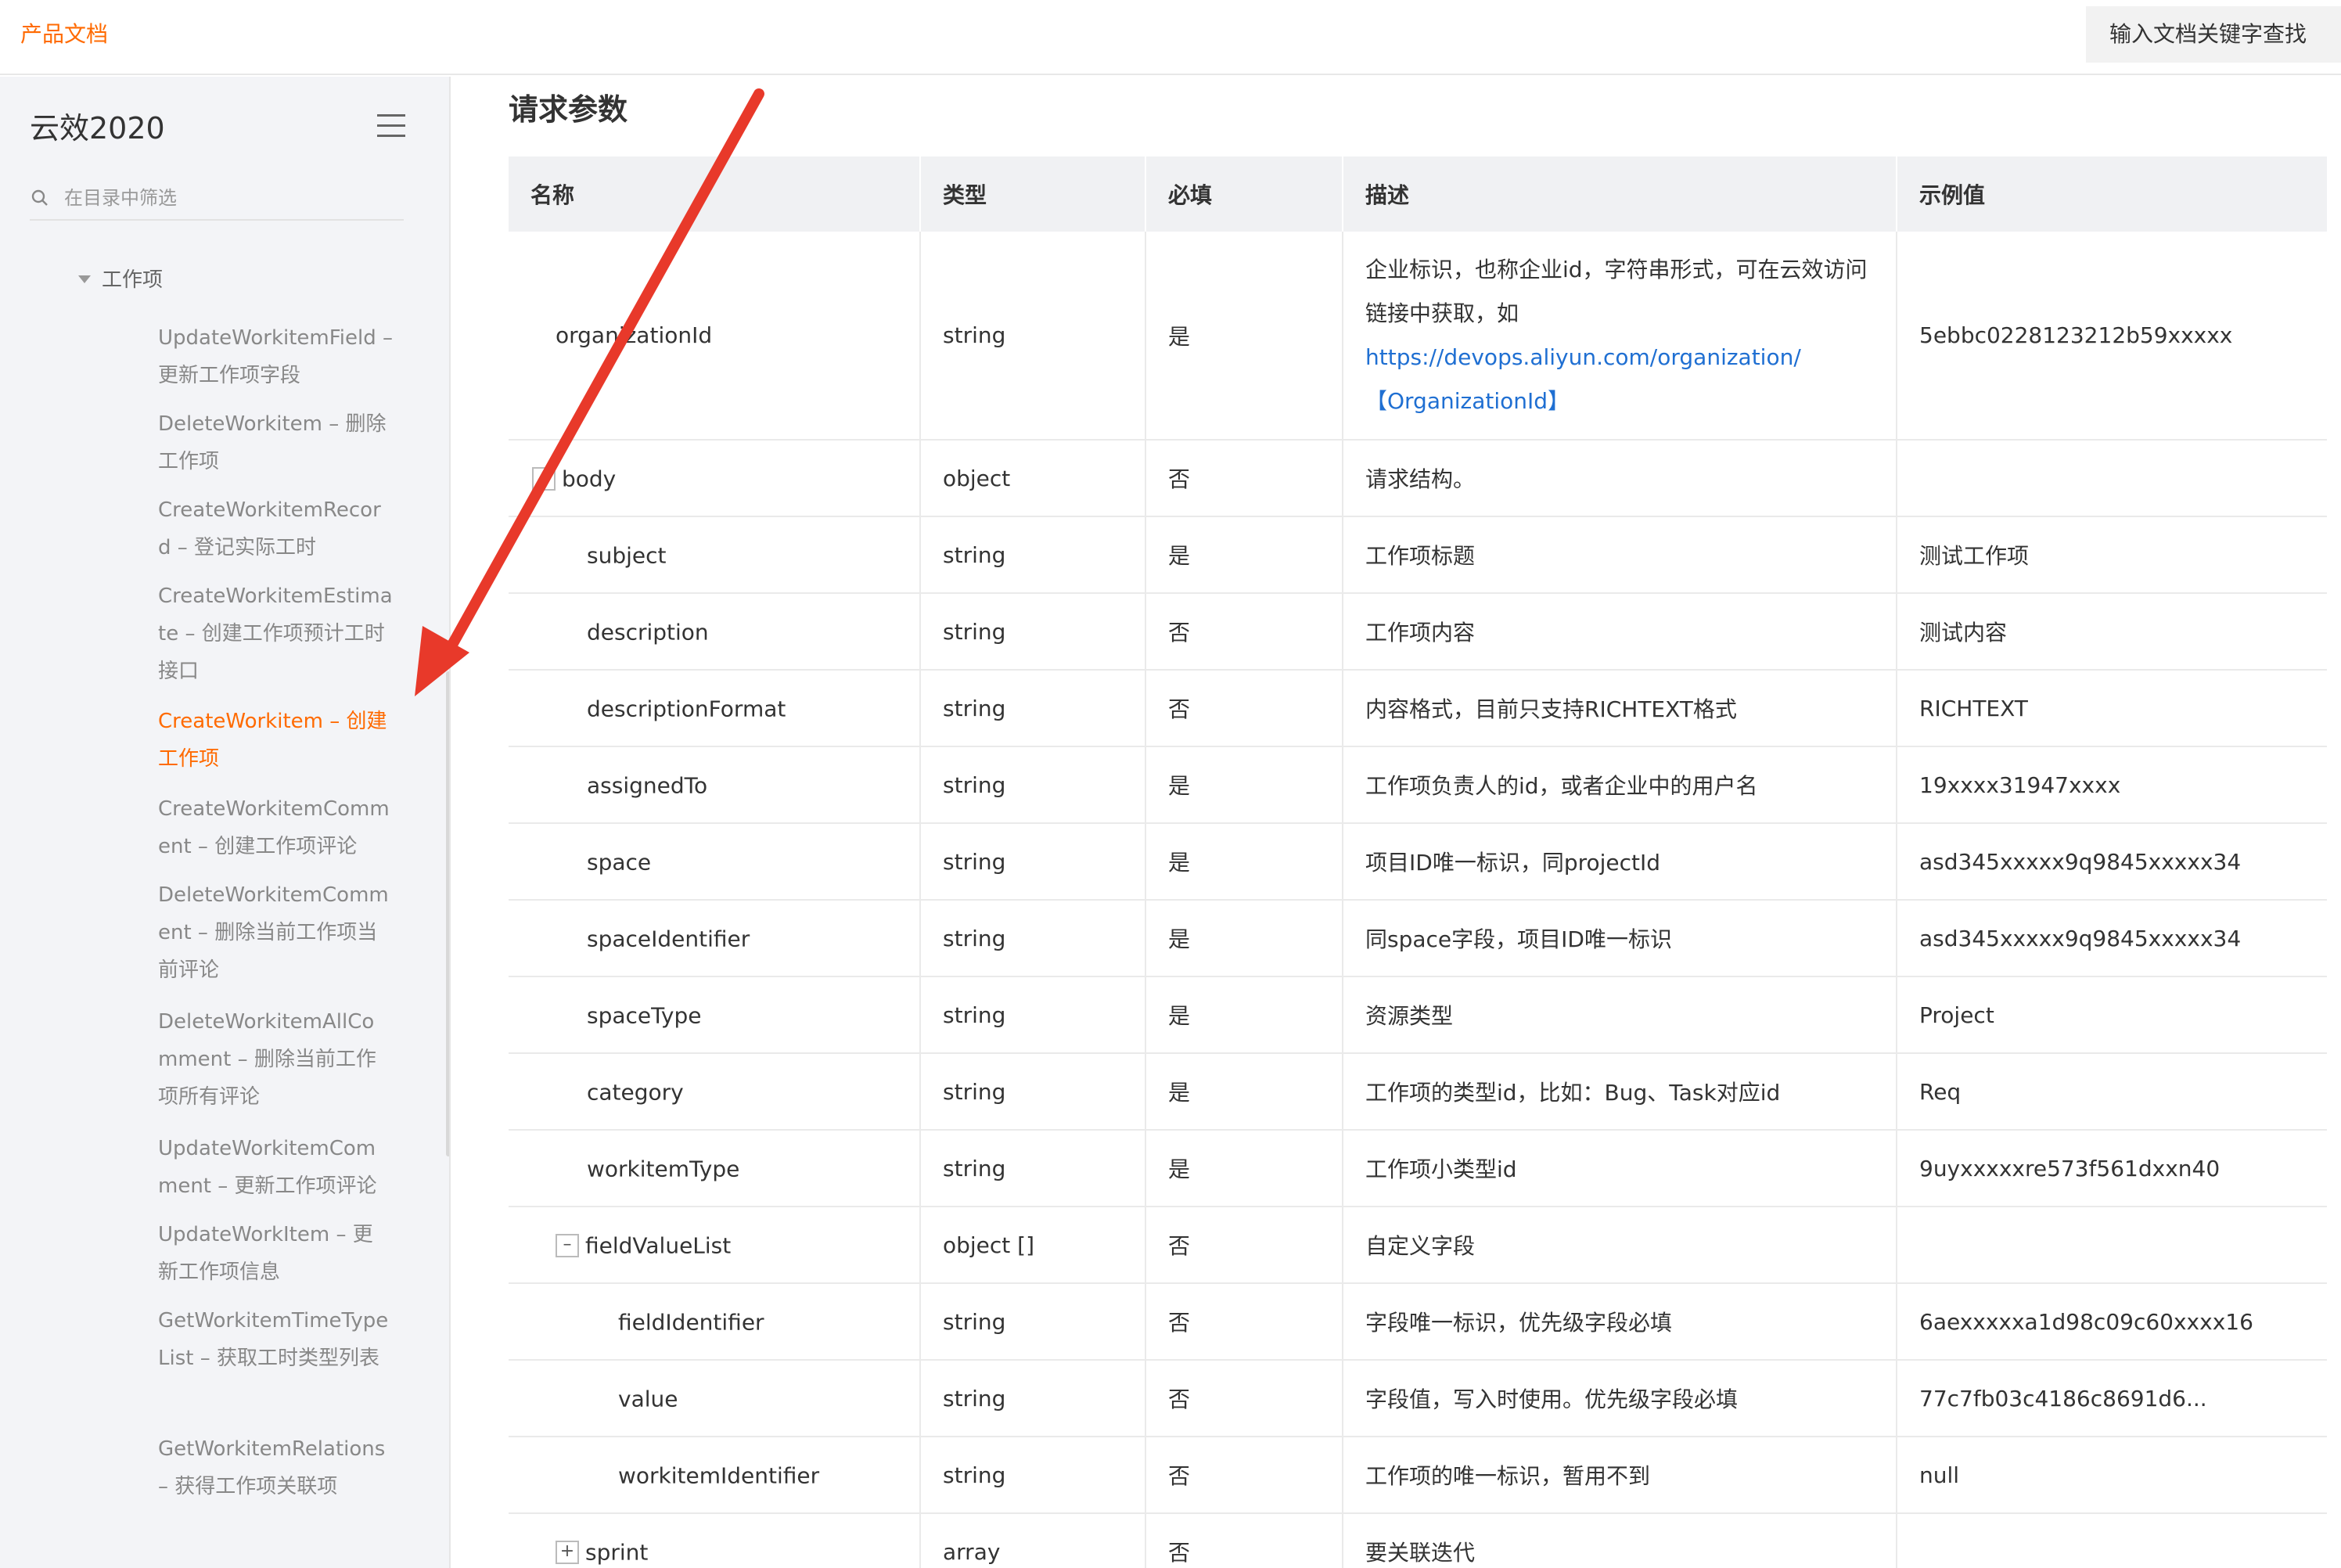 The width and height of the screenshot is (2341, 1568). What do you see at coordinates (1418, 632) in the screenshot?
I see `table-row: description string 否工作项内容 测试内容` at bounding box center [1418, 632].